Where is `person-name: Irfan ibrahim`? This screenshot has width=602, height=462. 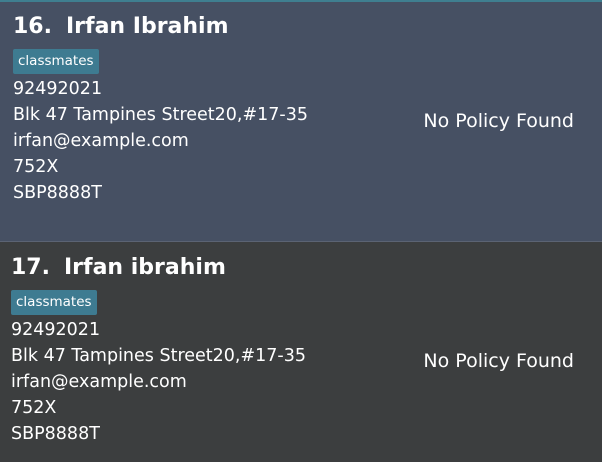
person-name: Irfan ibrahim is located at coordinates (144, 267).